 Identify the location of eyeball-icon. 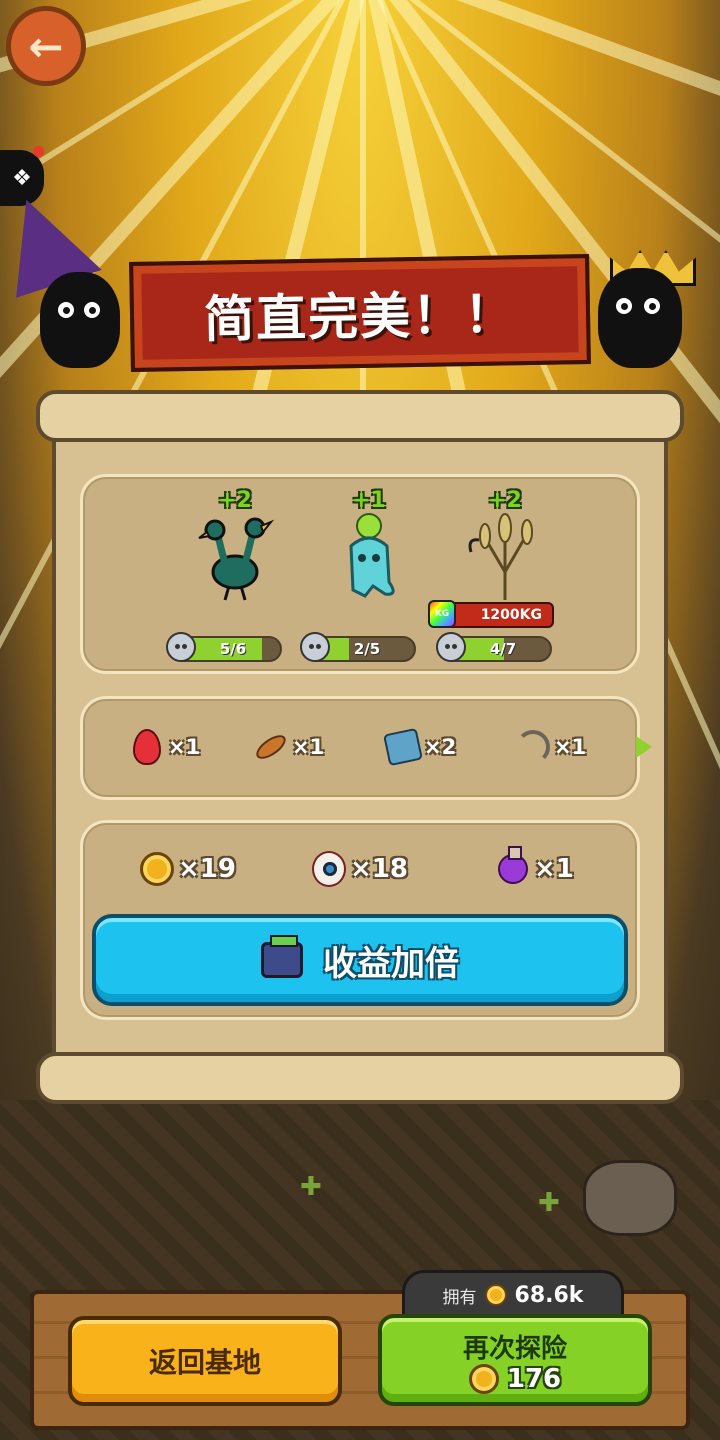
(329, 869).